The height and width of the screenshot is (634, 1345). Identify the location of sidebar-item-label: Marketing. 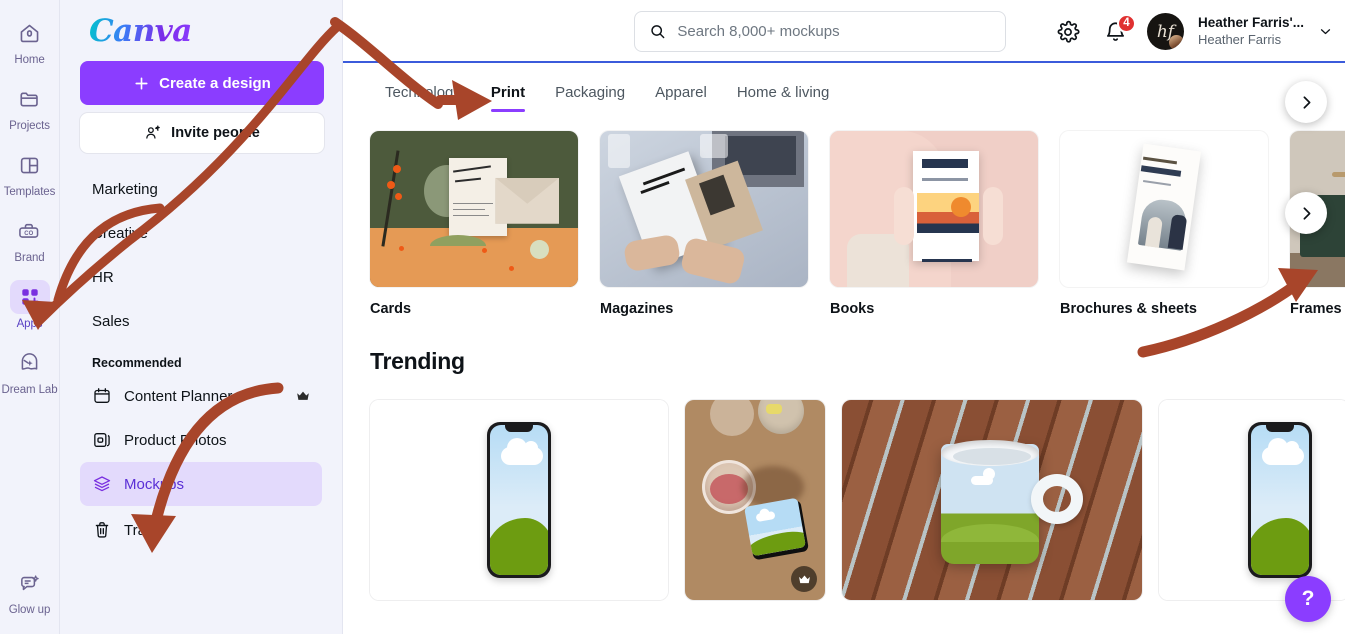
(125, 189).